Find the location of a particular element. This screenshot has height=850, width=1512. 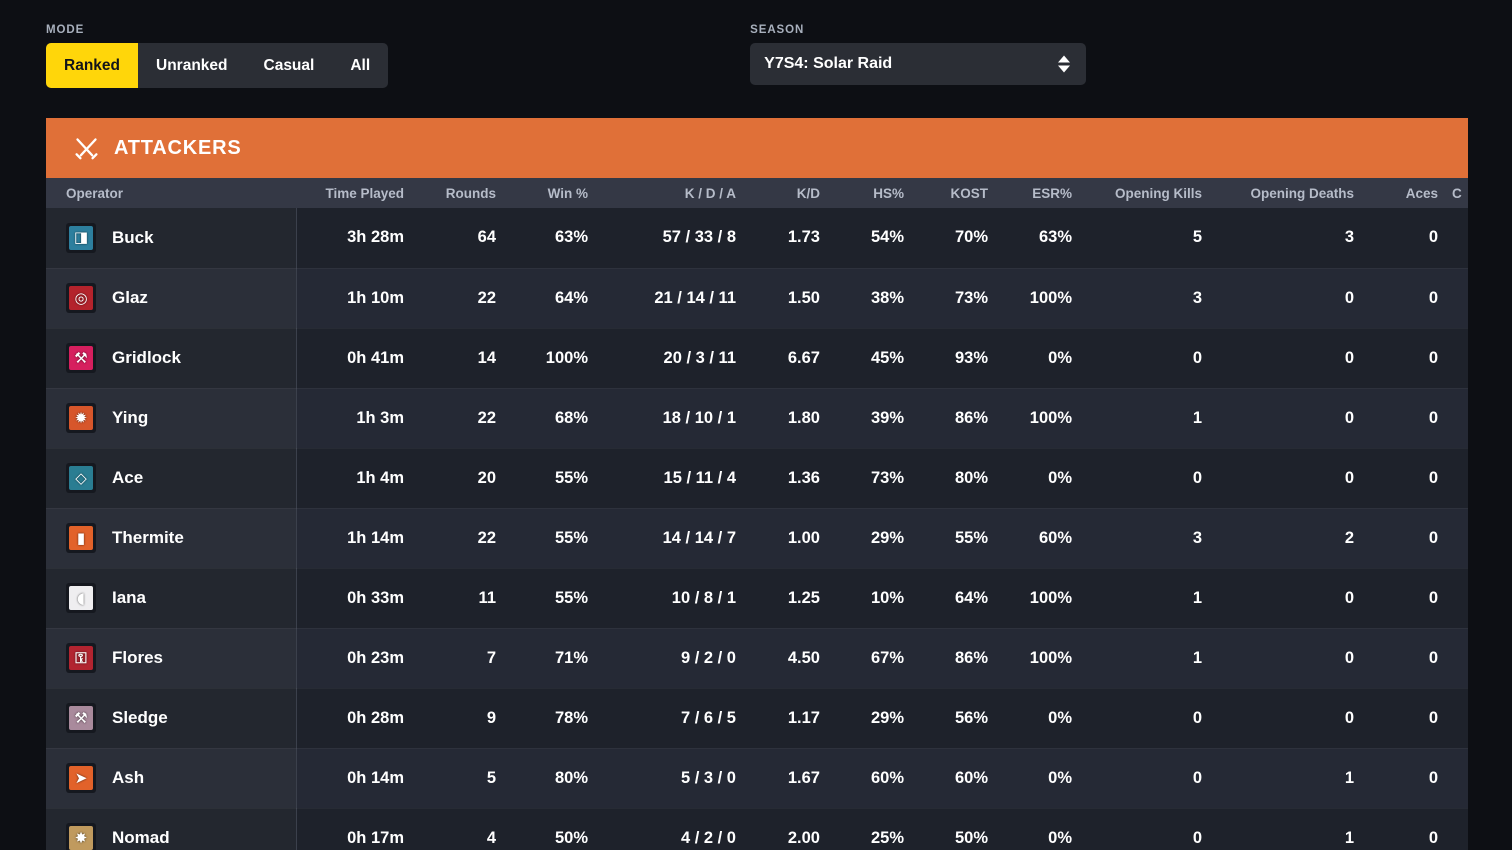

column-header-time-played: Time Played is located at coordinates (357, 193).